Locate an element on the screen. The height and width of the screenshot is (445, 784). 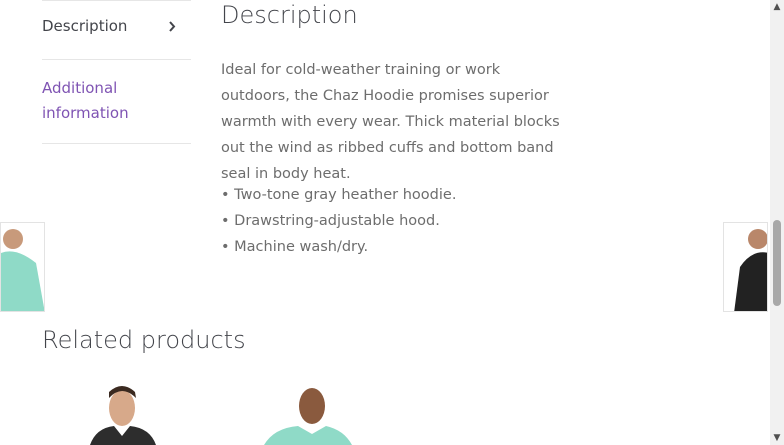
tab-additional-information-label: Additional information is located at coordinates (85, 100).